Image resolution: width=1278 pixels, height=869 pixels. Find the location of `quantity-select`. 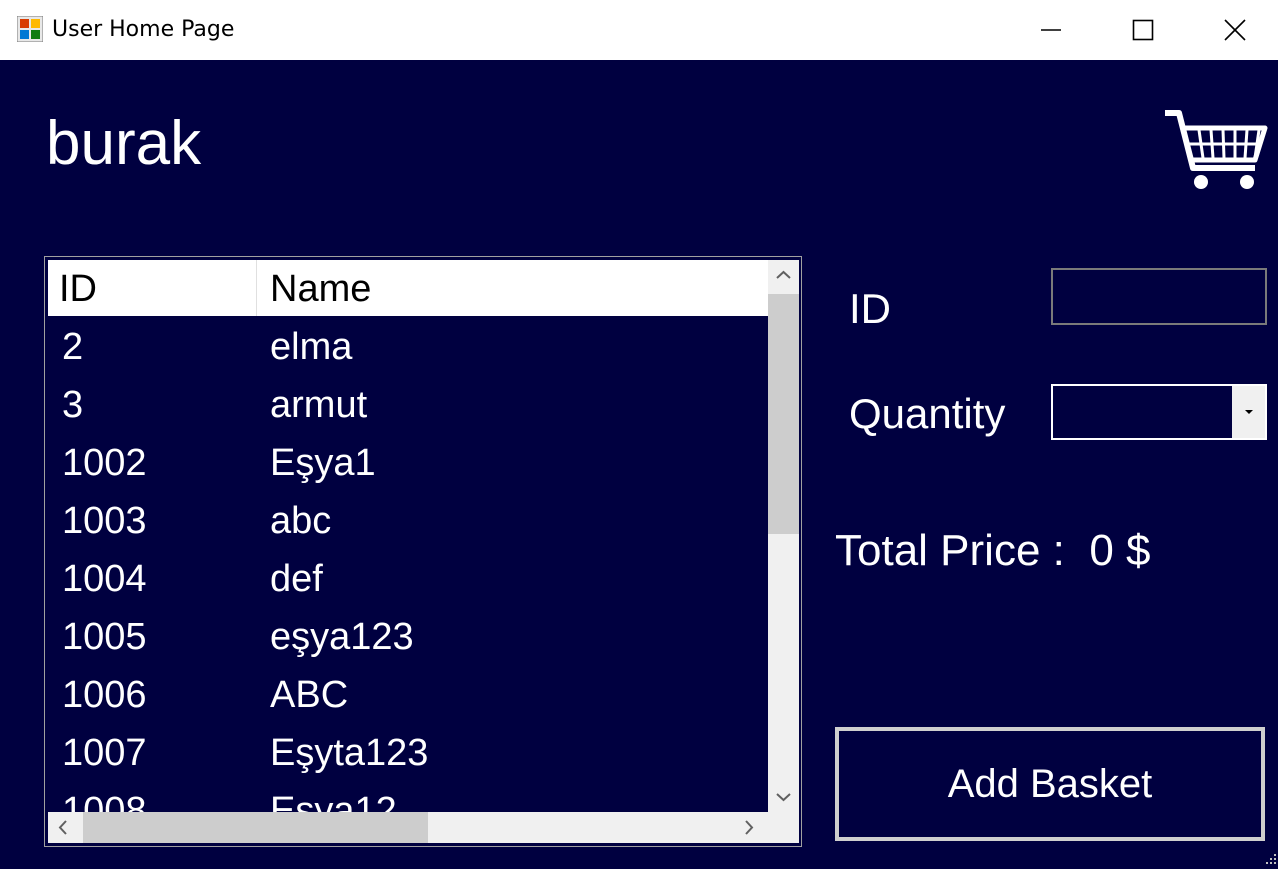

quantity-select is located at coordinates (1159, 412).